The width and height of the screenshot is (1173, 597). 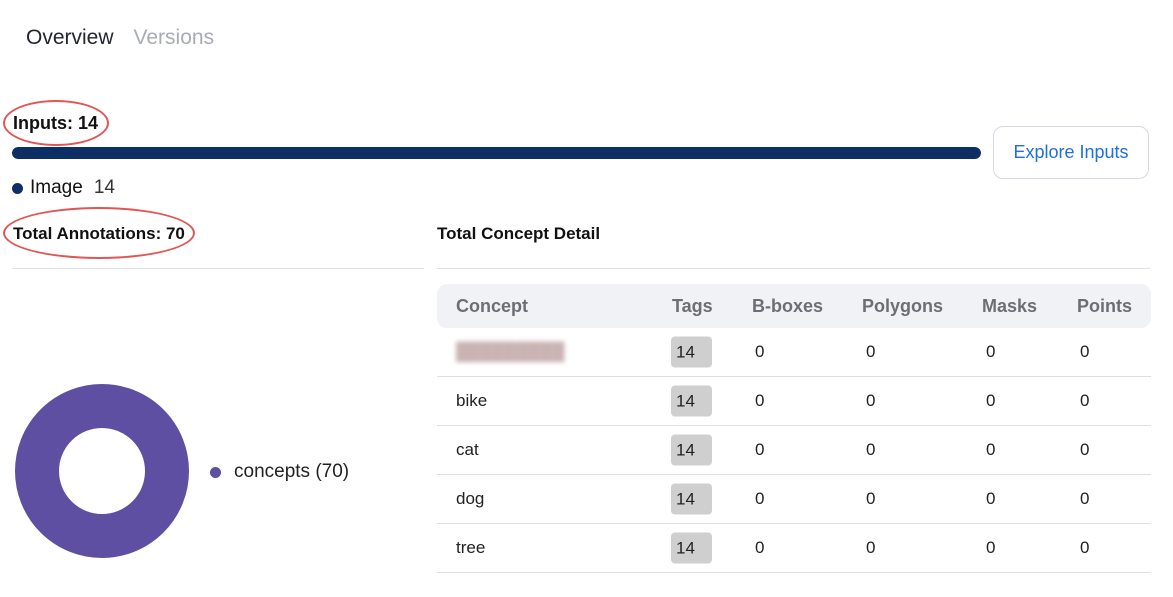 I want to click on annotations-donut-chart, so click(x=102, y=471).